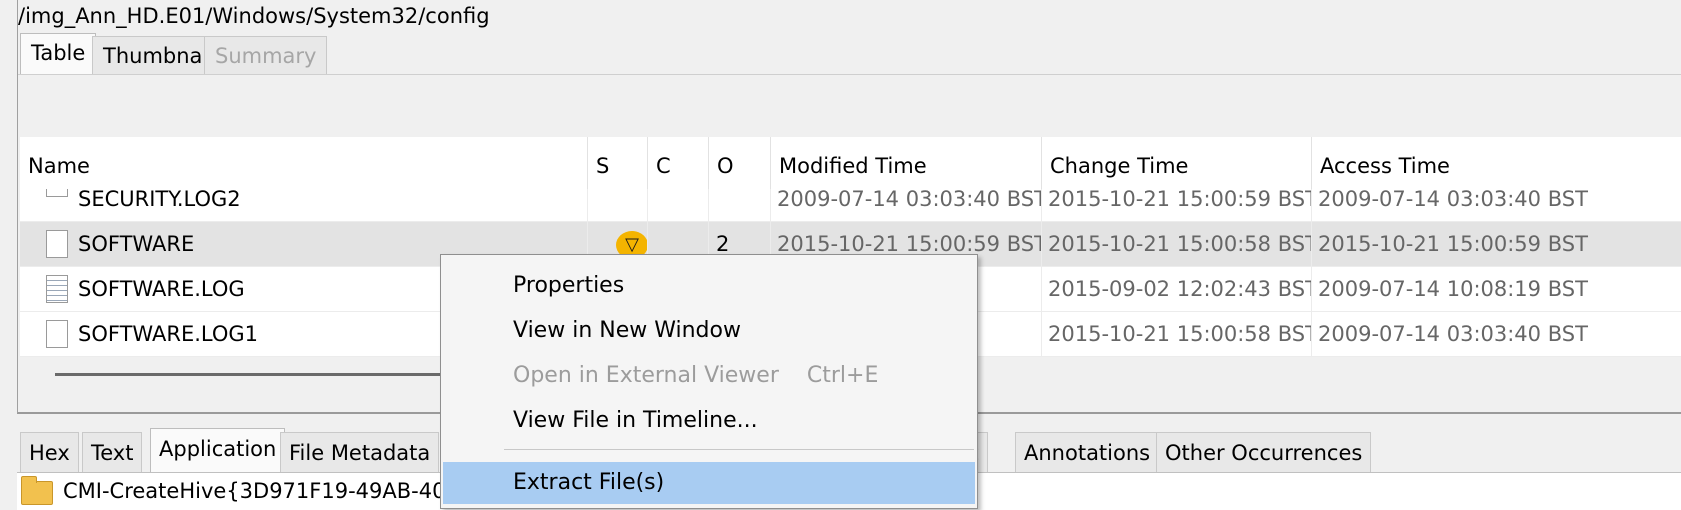 The height and width of the screenshot is (510, 1681). I want to click on column-header-o: O, so click(740, 163).